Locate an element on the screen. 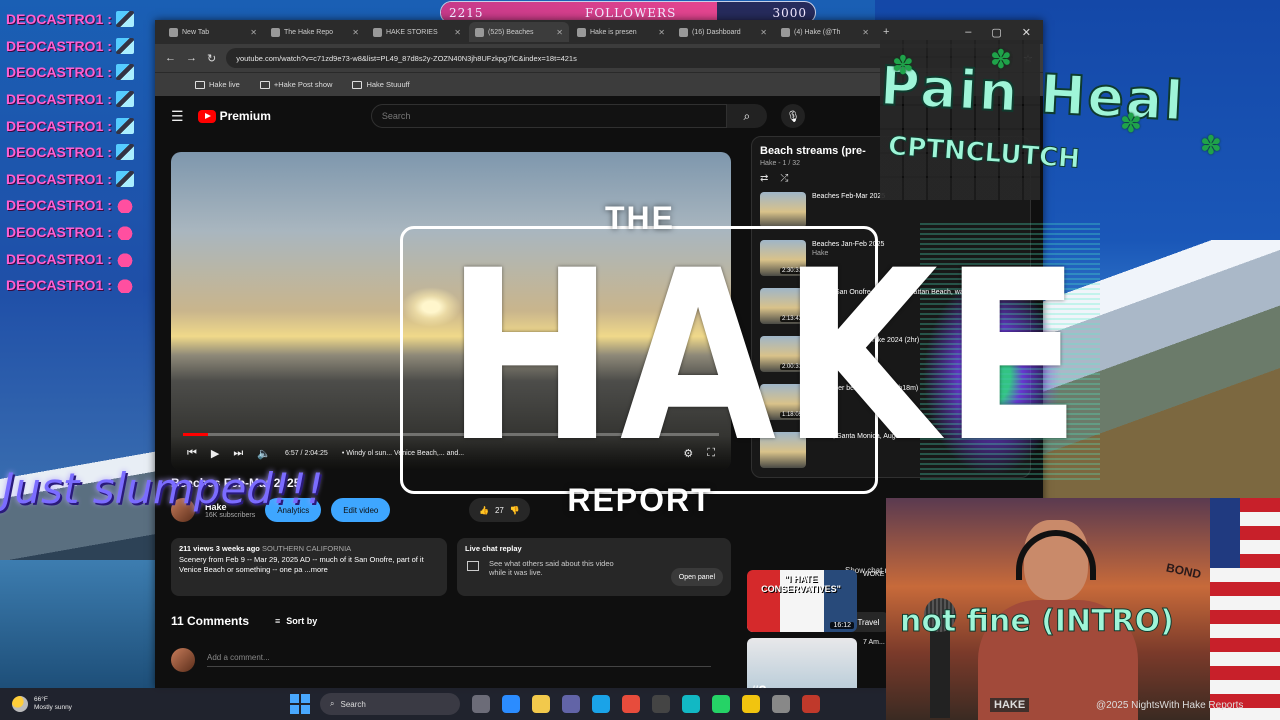  teams-icon is located at coordinates (571, 704).